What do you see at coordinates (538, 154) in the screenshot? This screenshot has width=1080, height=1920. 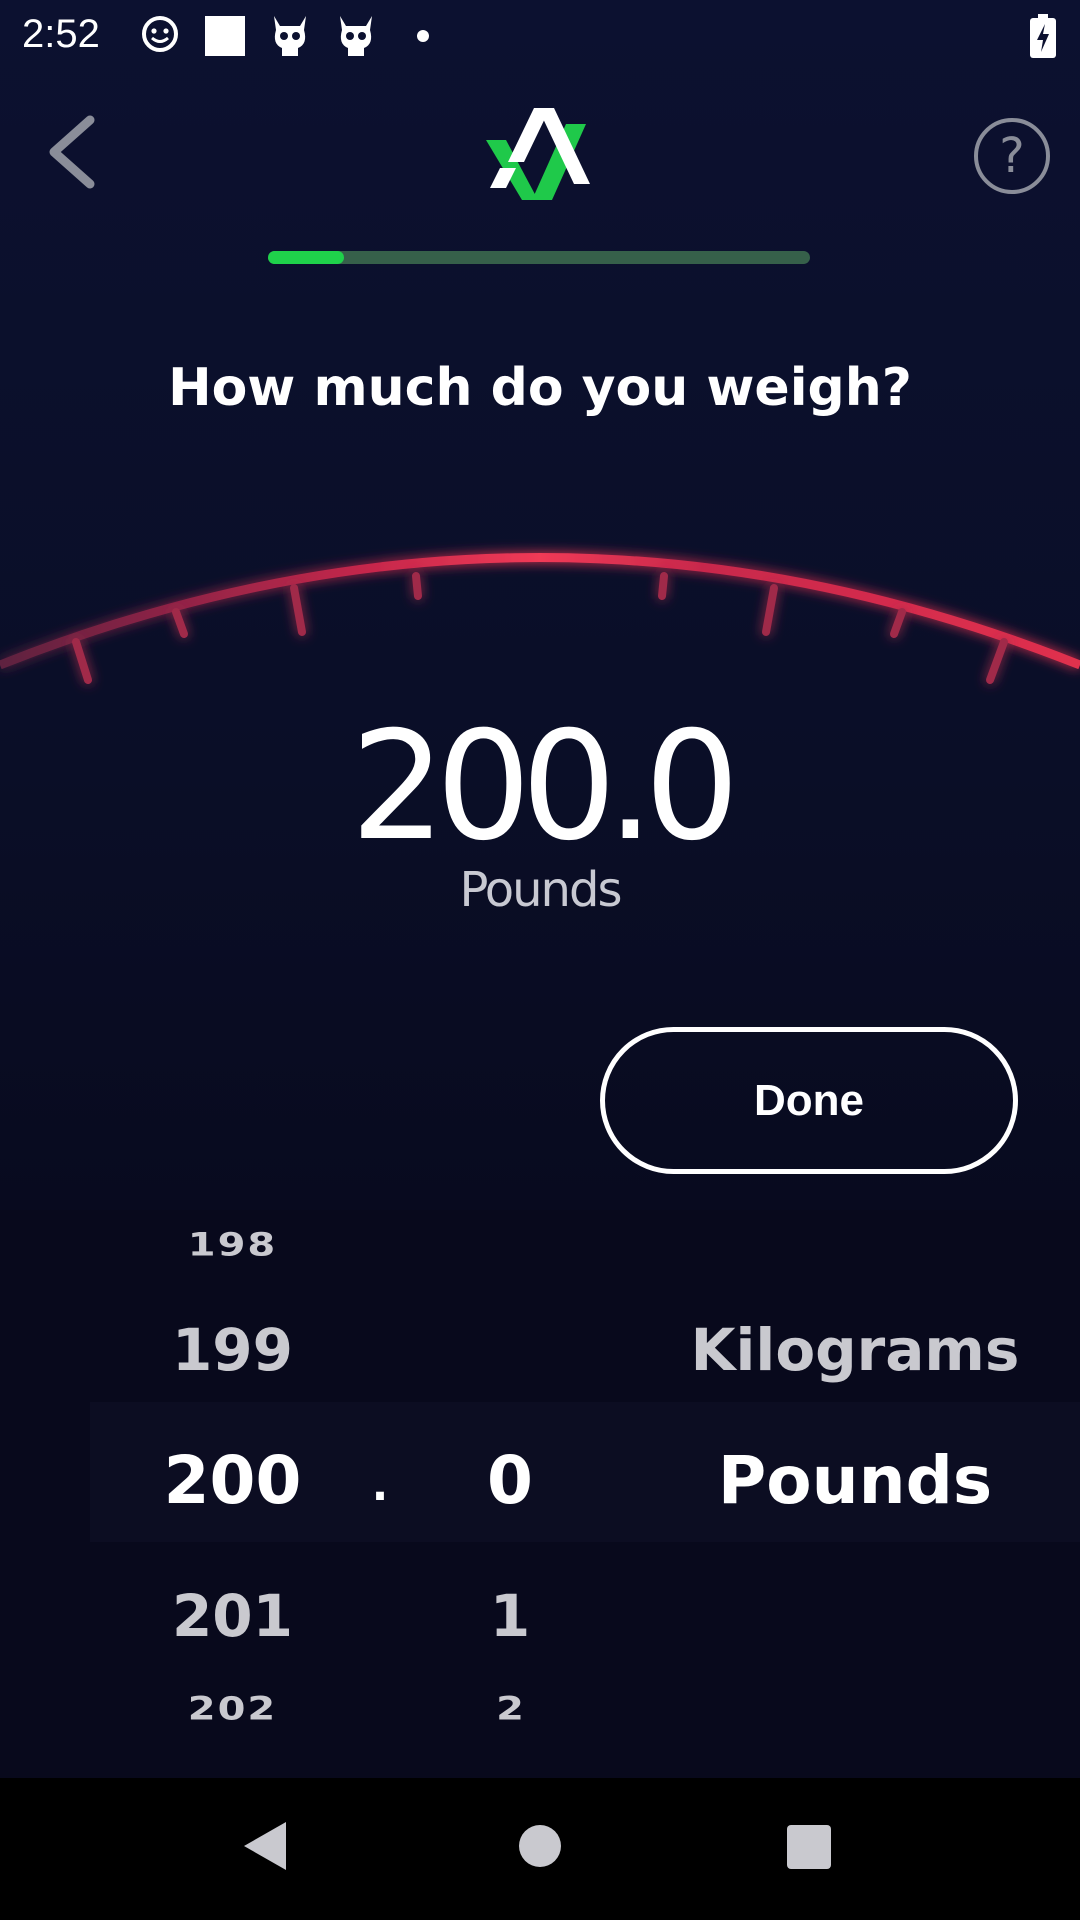 I see `app-logo` at bounding box center [538, 154].